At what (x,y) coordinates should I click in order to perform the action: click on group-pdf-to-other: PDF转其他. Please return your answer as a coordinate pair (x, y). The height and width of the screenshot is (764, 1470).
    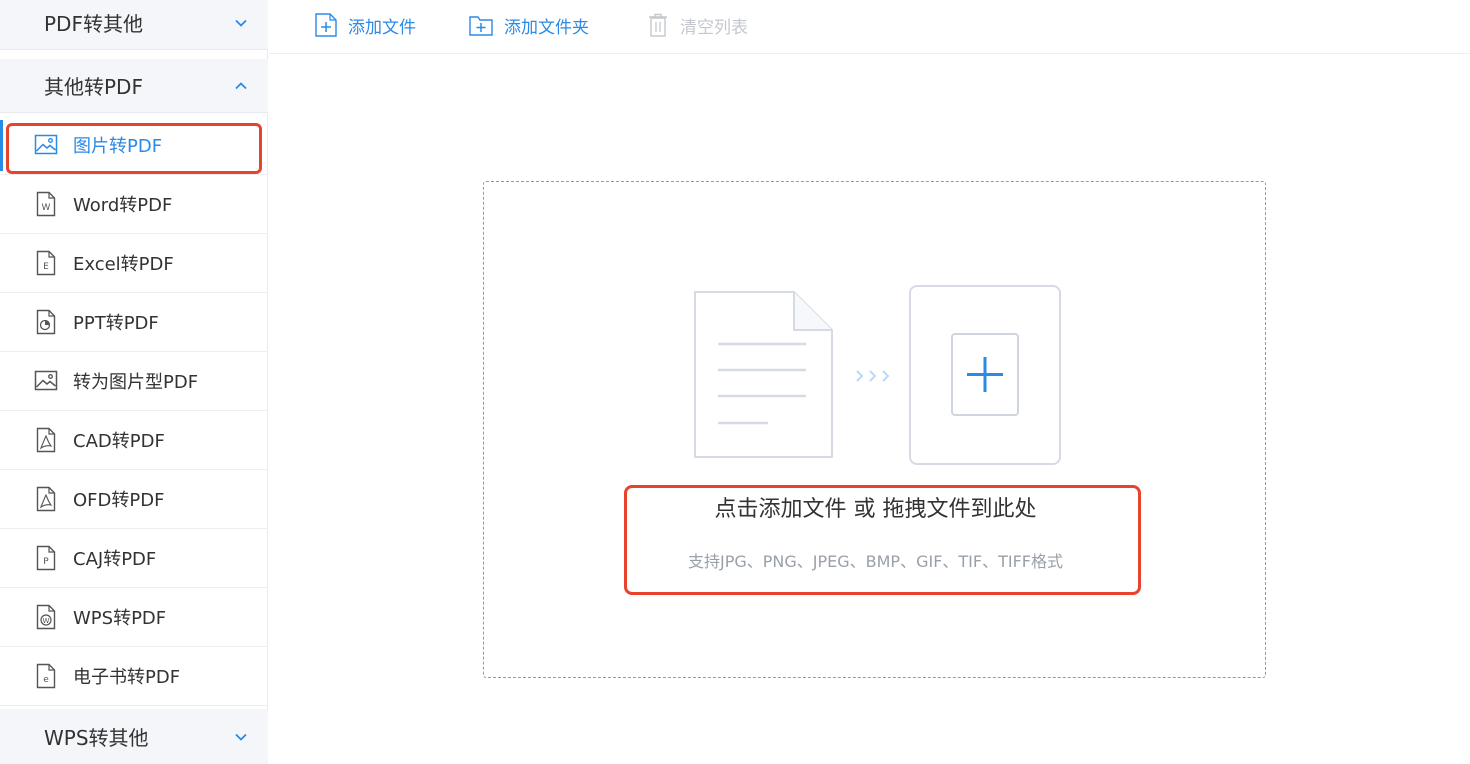
    Looking at the image, I should click on (134, 25).